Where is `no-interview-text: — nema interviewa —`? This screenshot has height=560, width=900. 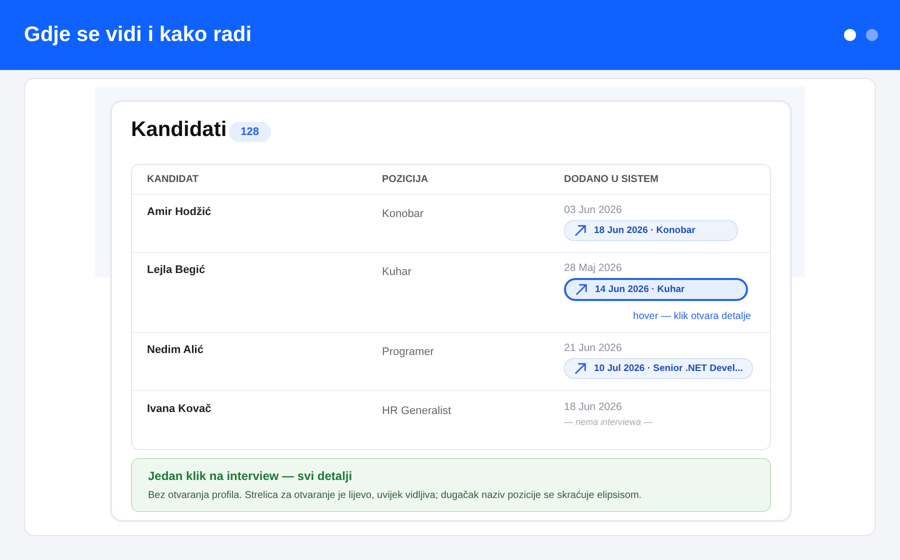
no-interview-text: — nema interviewa — is located at coordinates (608, 422).